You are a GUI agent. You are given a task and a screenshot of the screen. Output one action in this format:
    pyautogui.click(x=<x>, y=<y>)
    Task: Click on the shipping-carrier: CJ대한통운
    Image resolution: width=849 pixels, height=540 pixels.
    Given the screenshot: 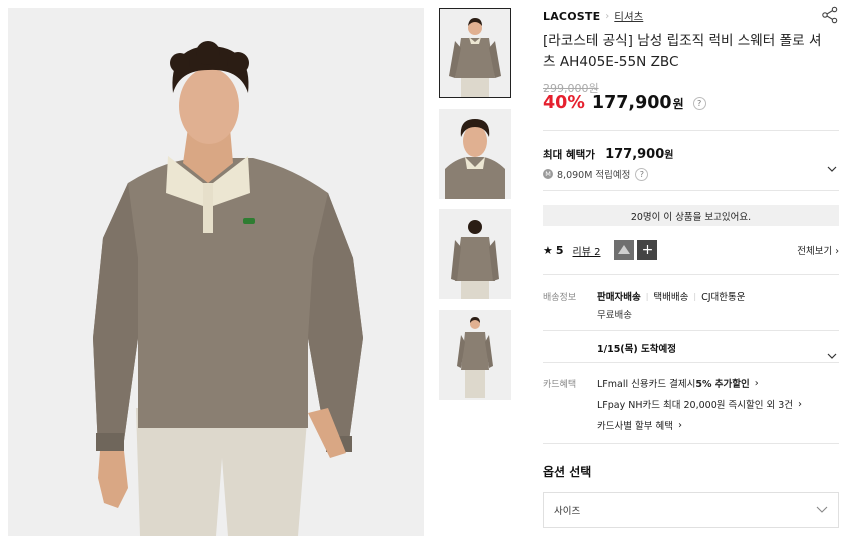 What is the action you would take?
    pyautogui.click(x=723, y=297)
    